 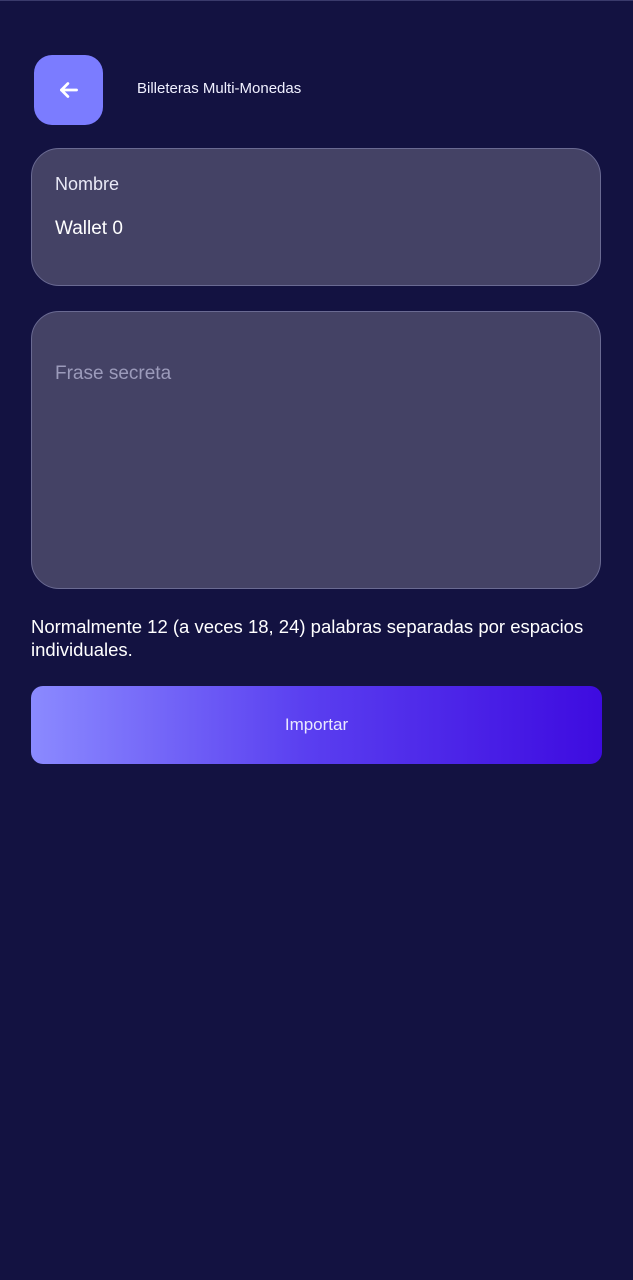 I want to click on wallet-name-input, so click(x=315, y=229).